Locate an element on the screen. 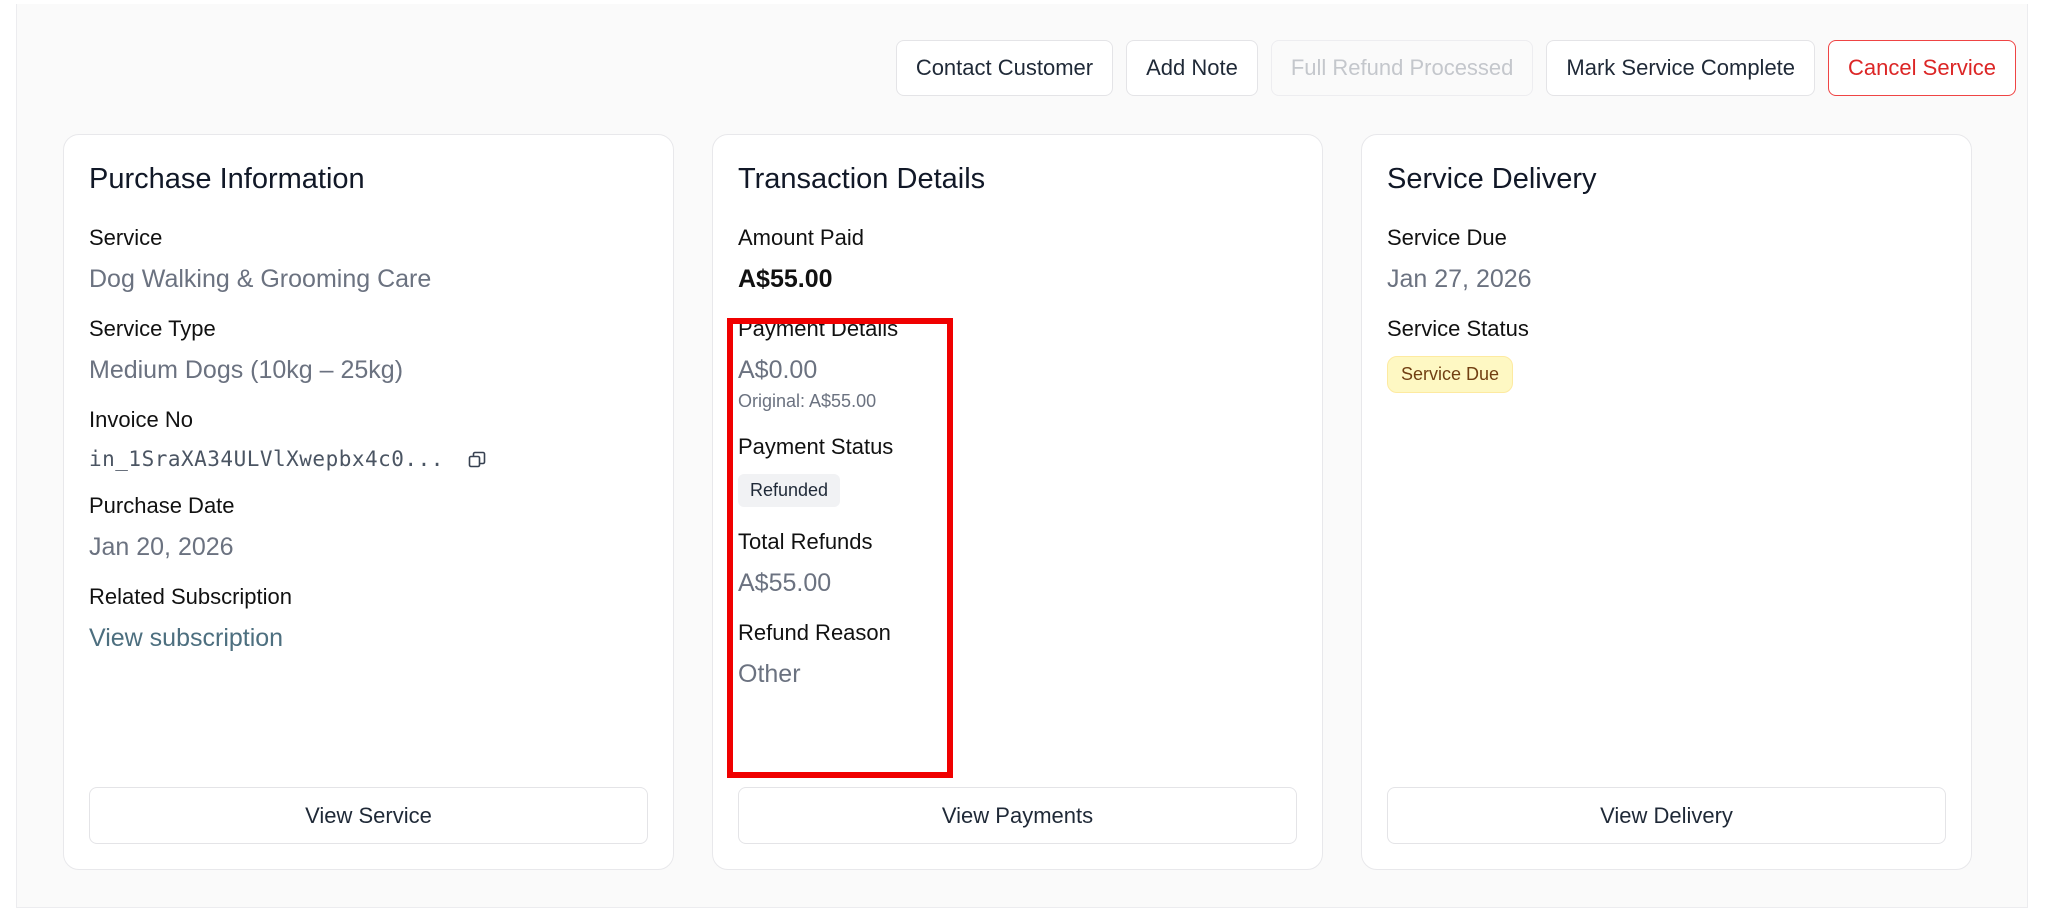 The image size is (2048, 914). total-refunds-value: A$55.00 is located at coordinates (785, 583).